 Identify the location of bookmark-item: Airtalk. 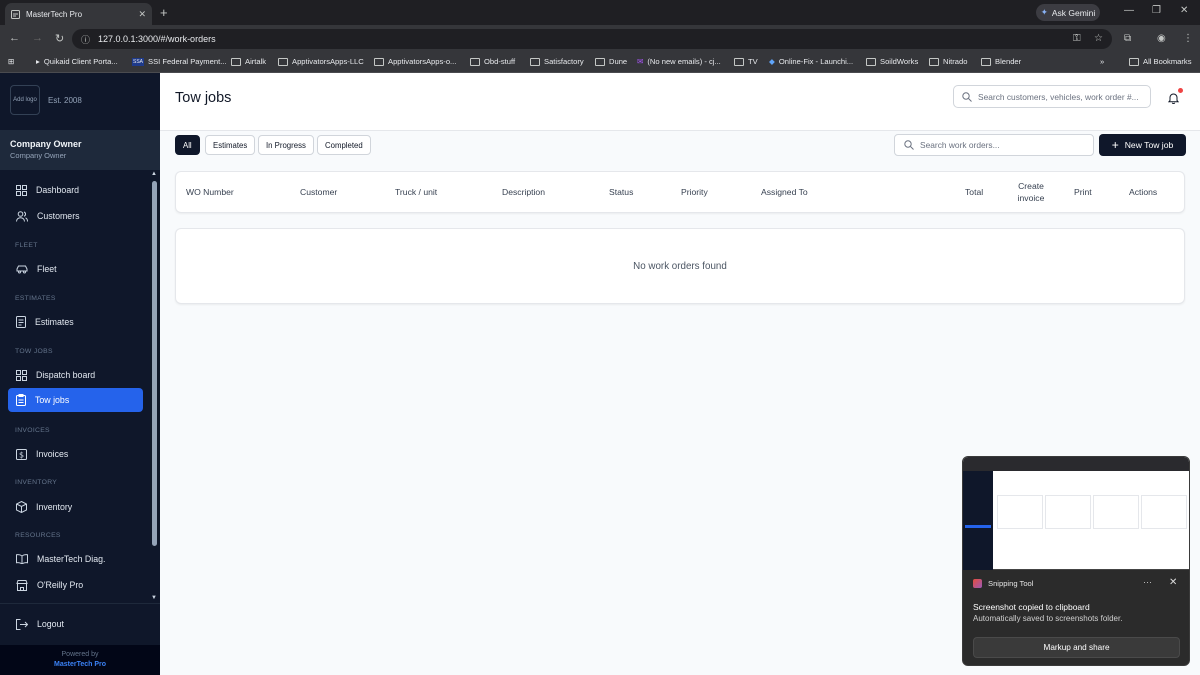
(248, 61).